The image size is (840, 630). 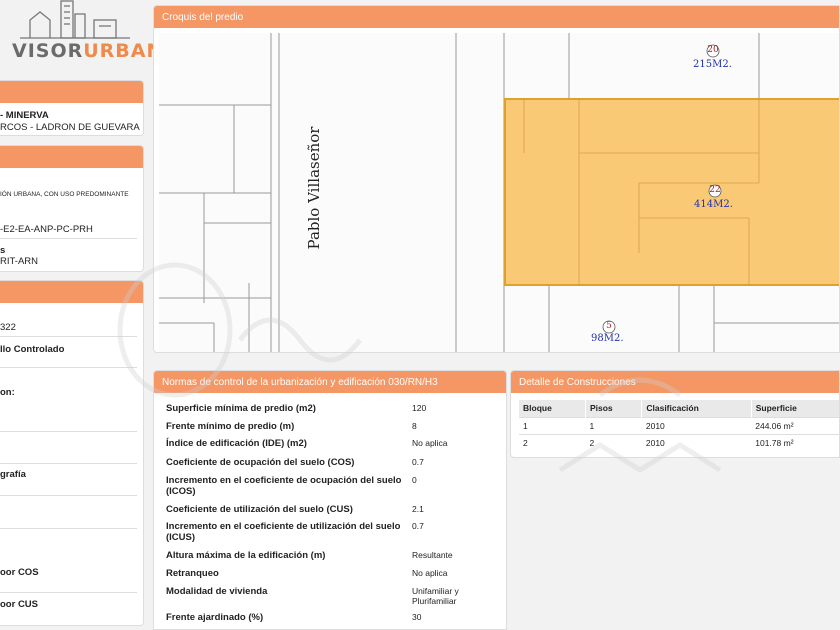 What do you see at coordinates (314, 188) in the screenshot?
I see `street-label: Pablo Villaseñor` at bounding box center [314, 188].